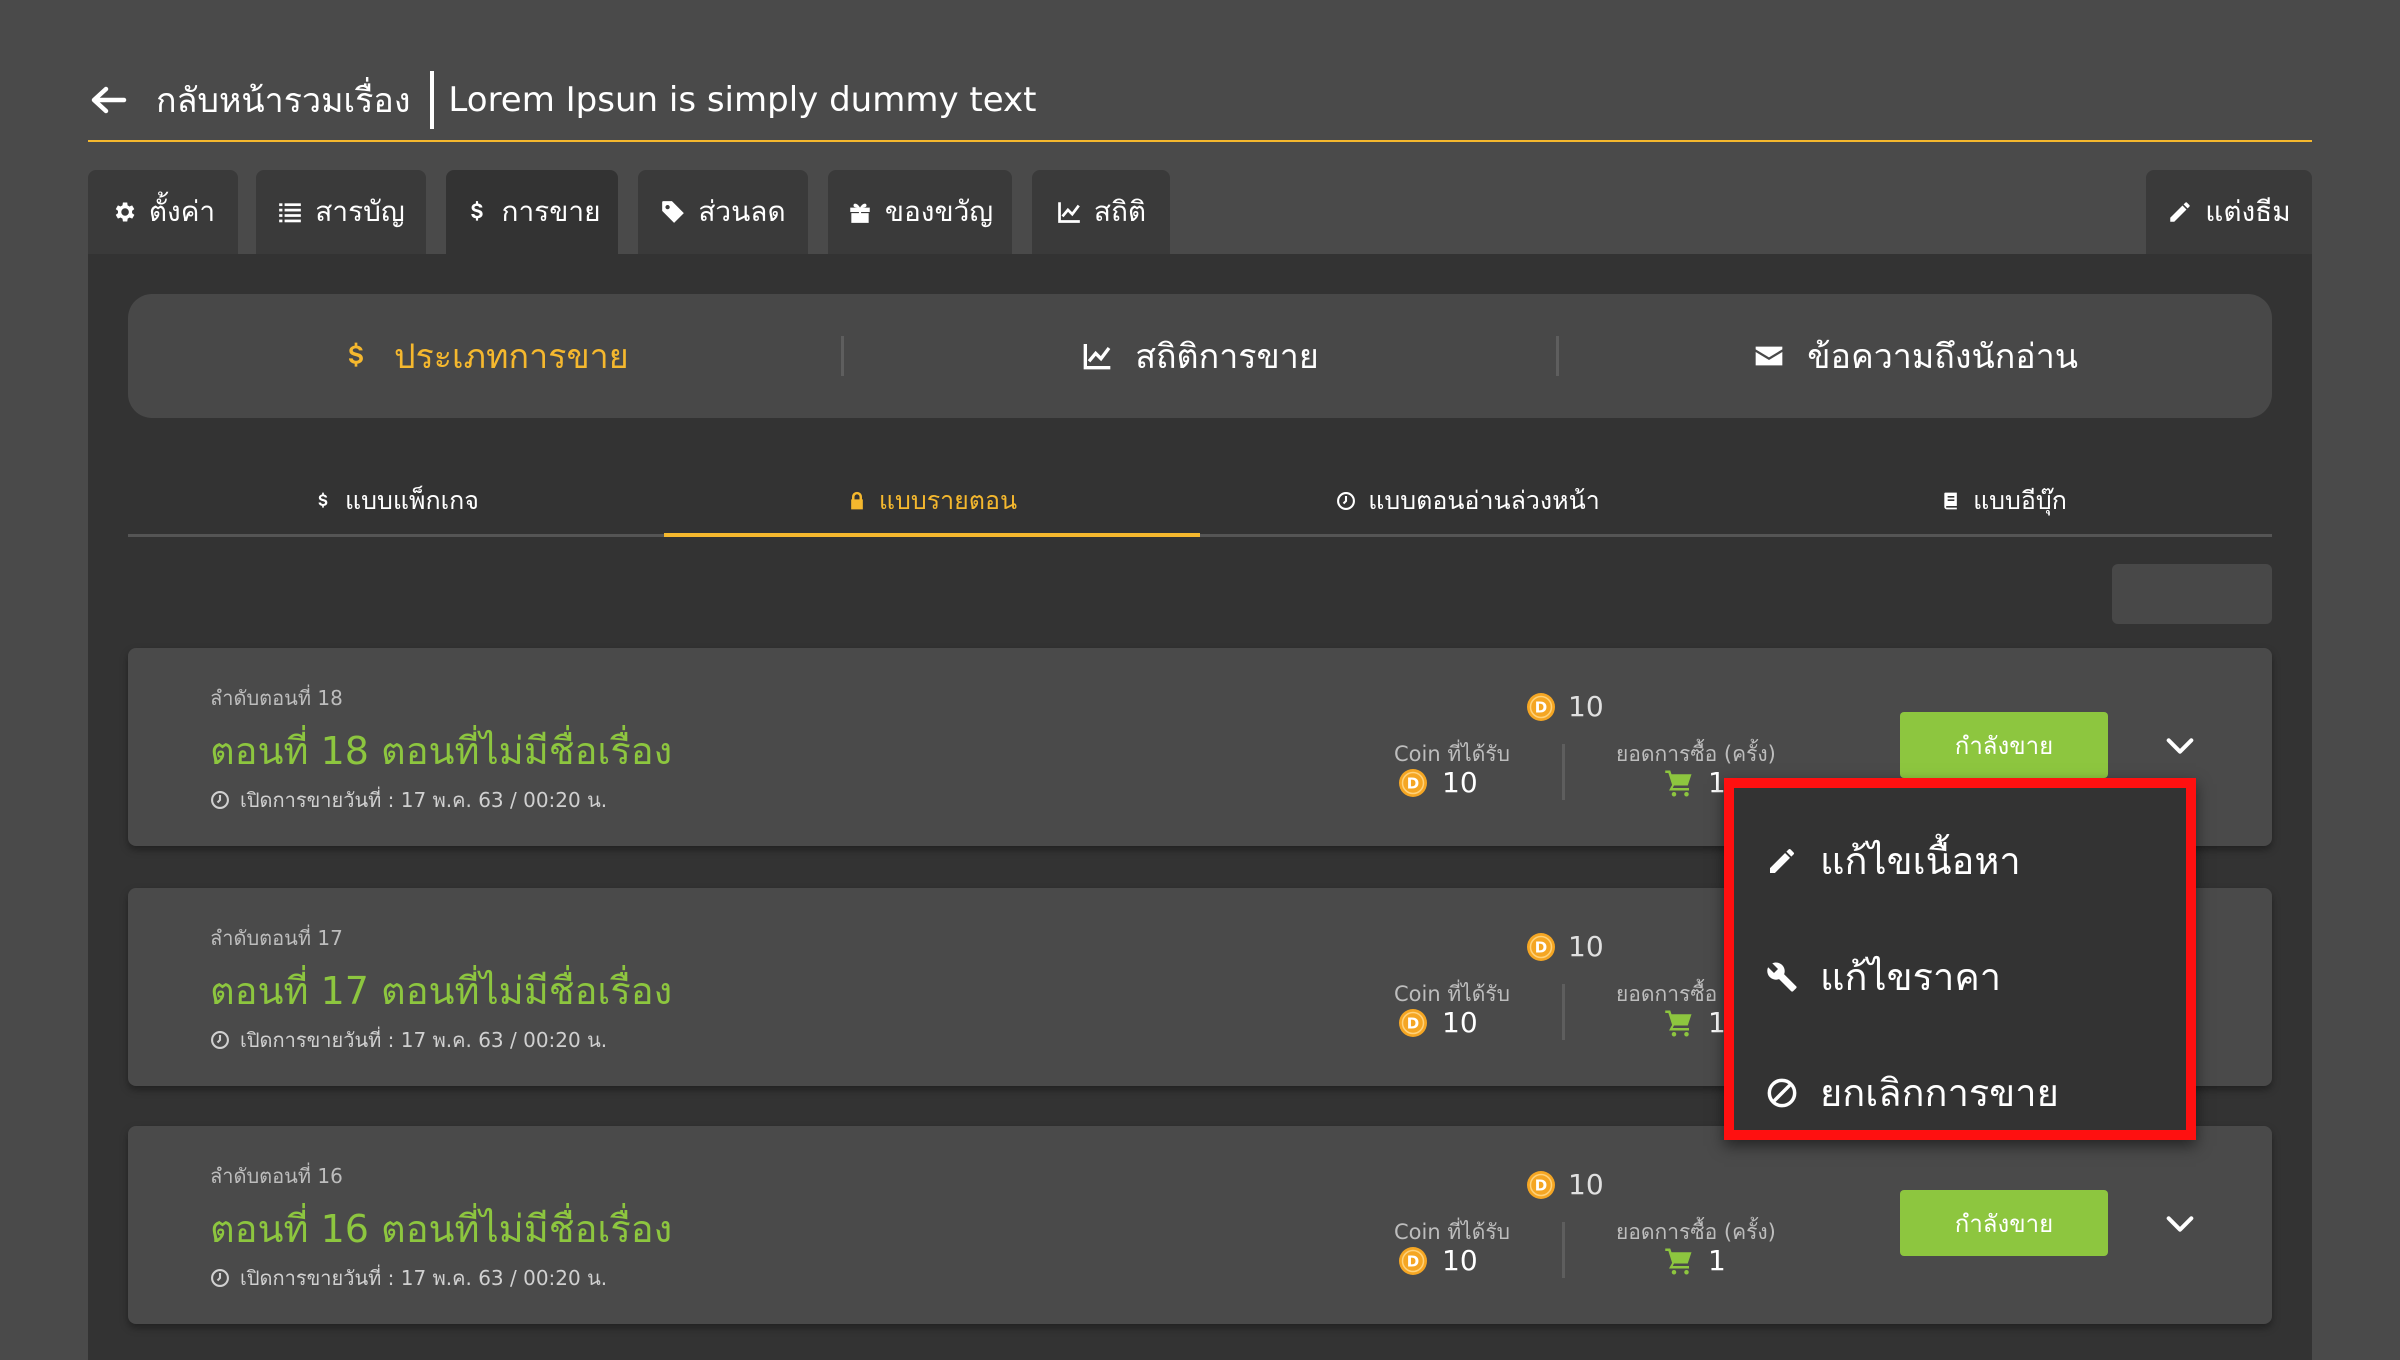  What do you see at coordinates (1782, 976) in the screenshot?
I see `wrench-icon` at bounding box center [1782, 976].